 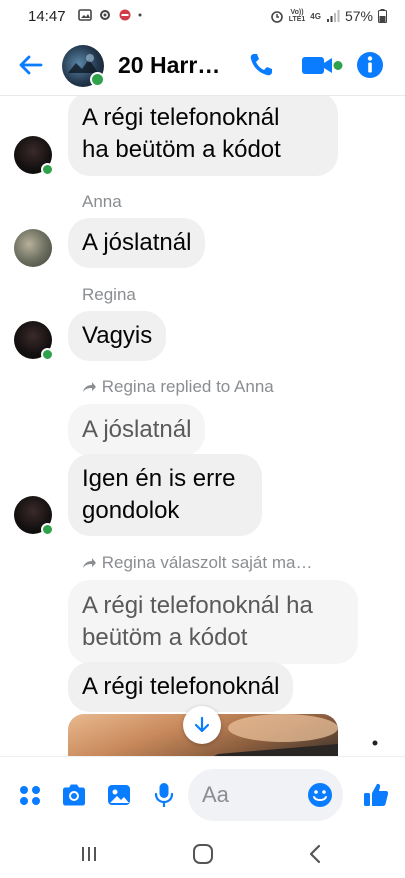 What do you see at coordinates (197, 605) in the screenshot?
I see `quoted-text-line: A régi telefonoknál ha` at bounding box center [197, 605].